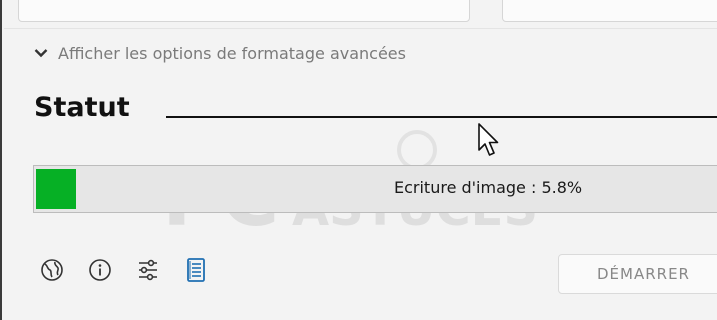 The width and height of the screenshot is (717, 320). What do you see at coordinates (56, 189) in the screenshot?
I see `progress-fill` at bounding box center [56, 189].